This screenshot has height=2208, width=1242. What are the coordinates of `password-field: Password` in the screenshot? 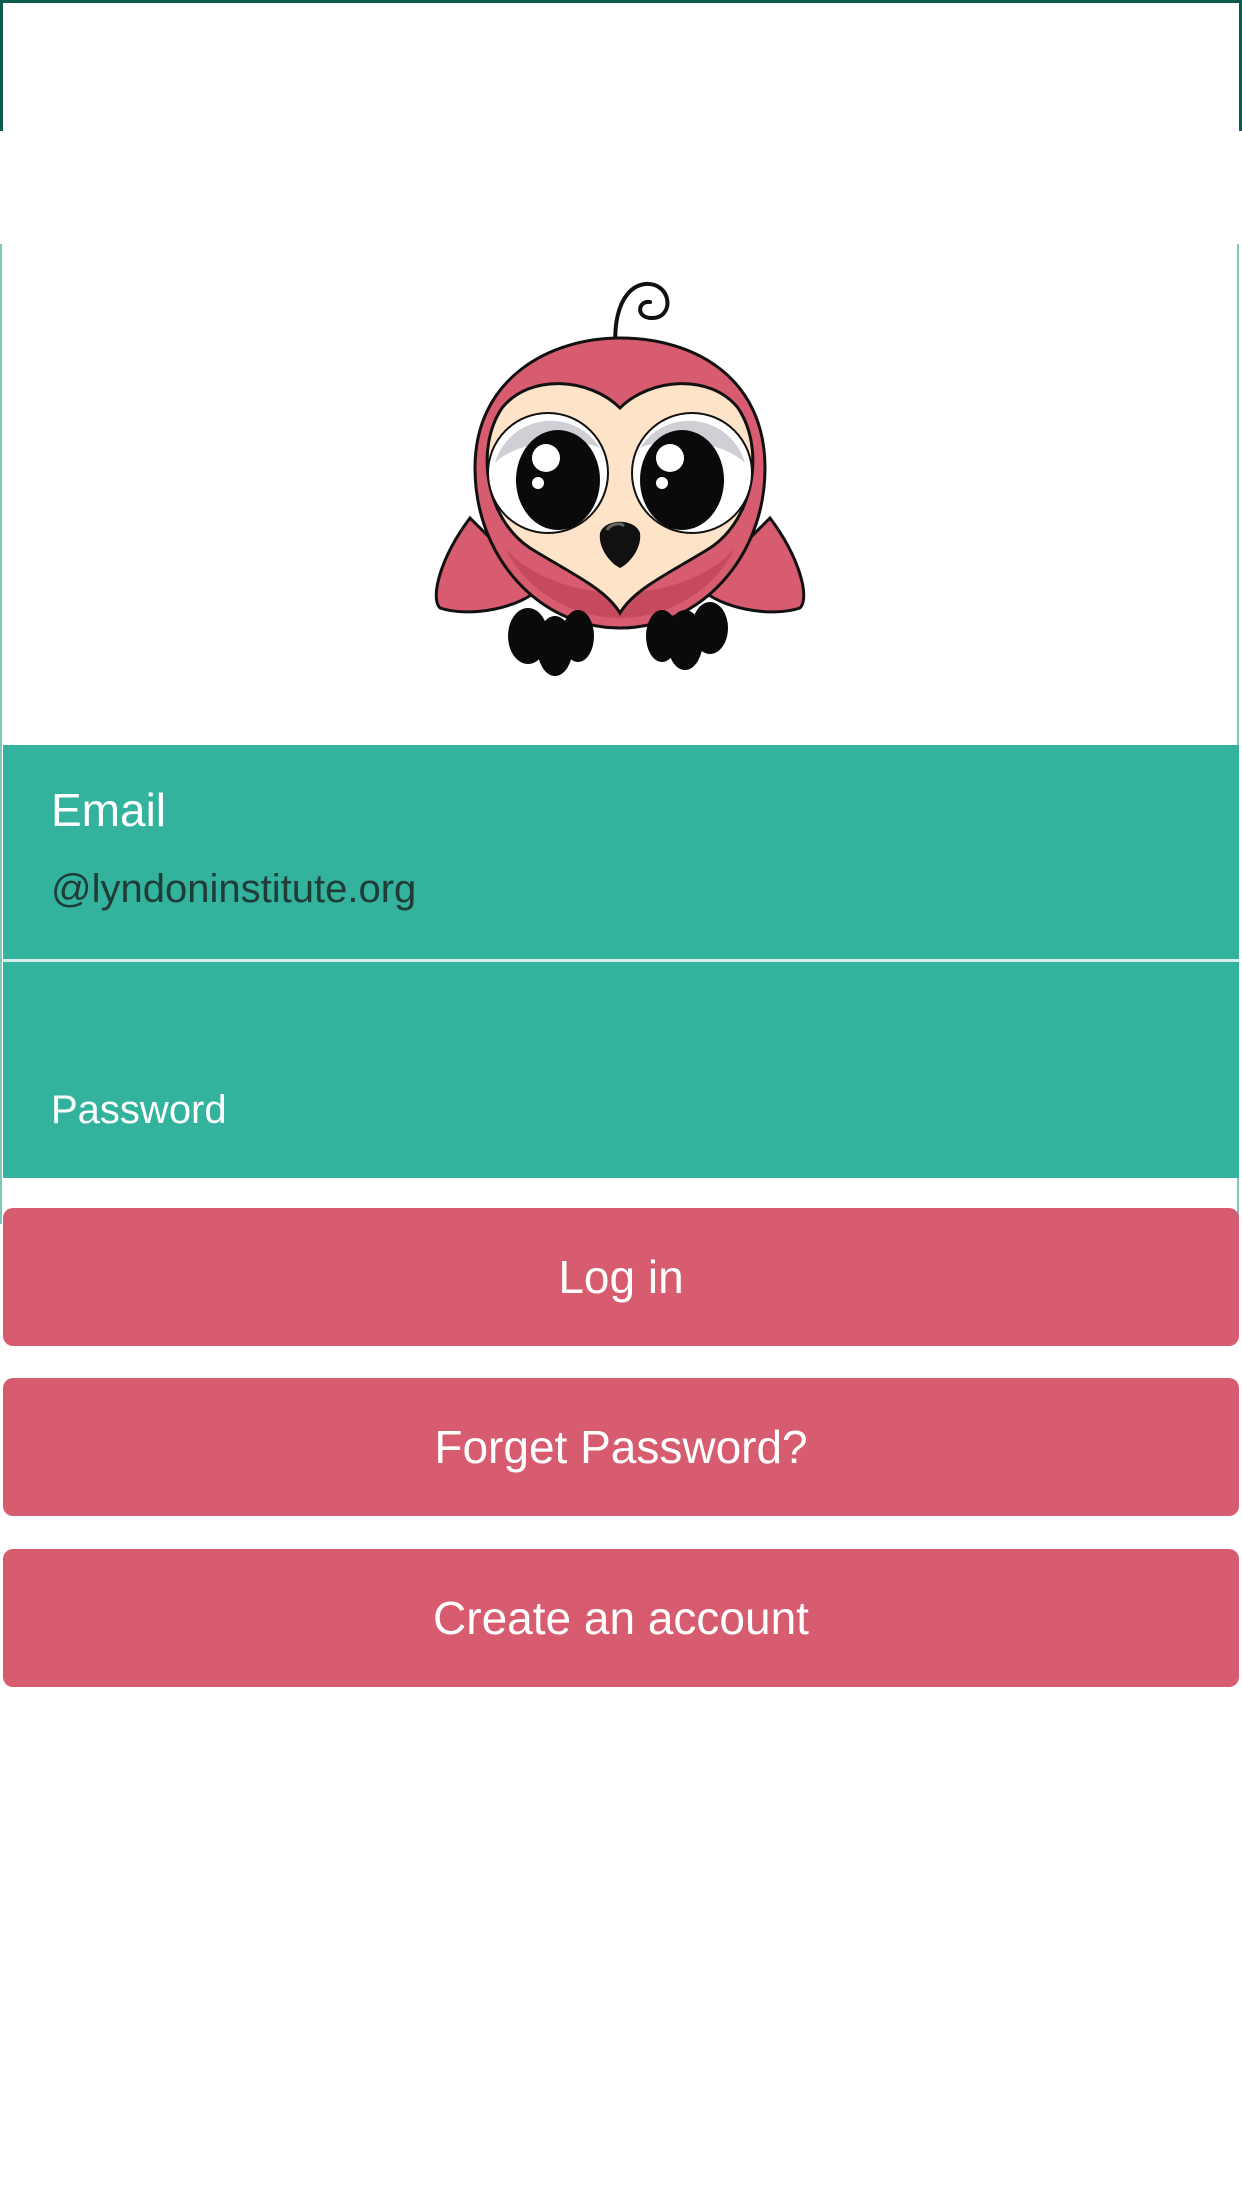 It's located at (621, 1070).